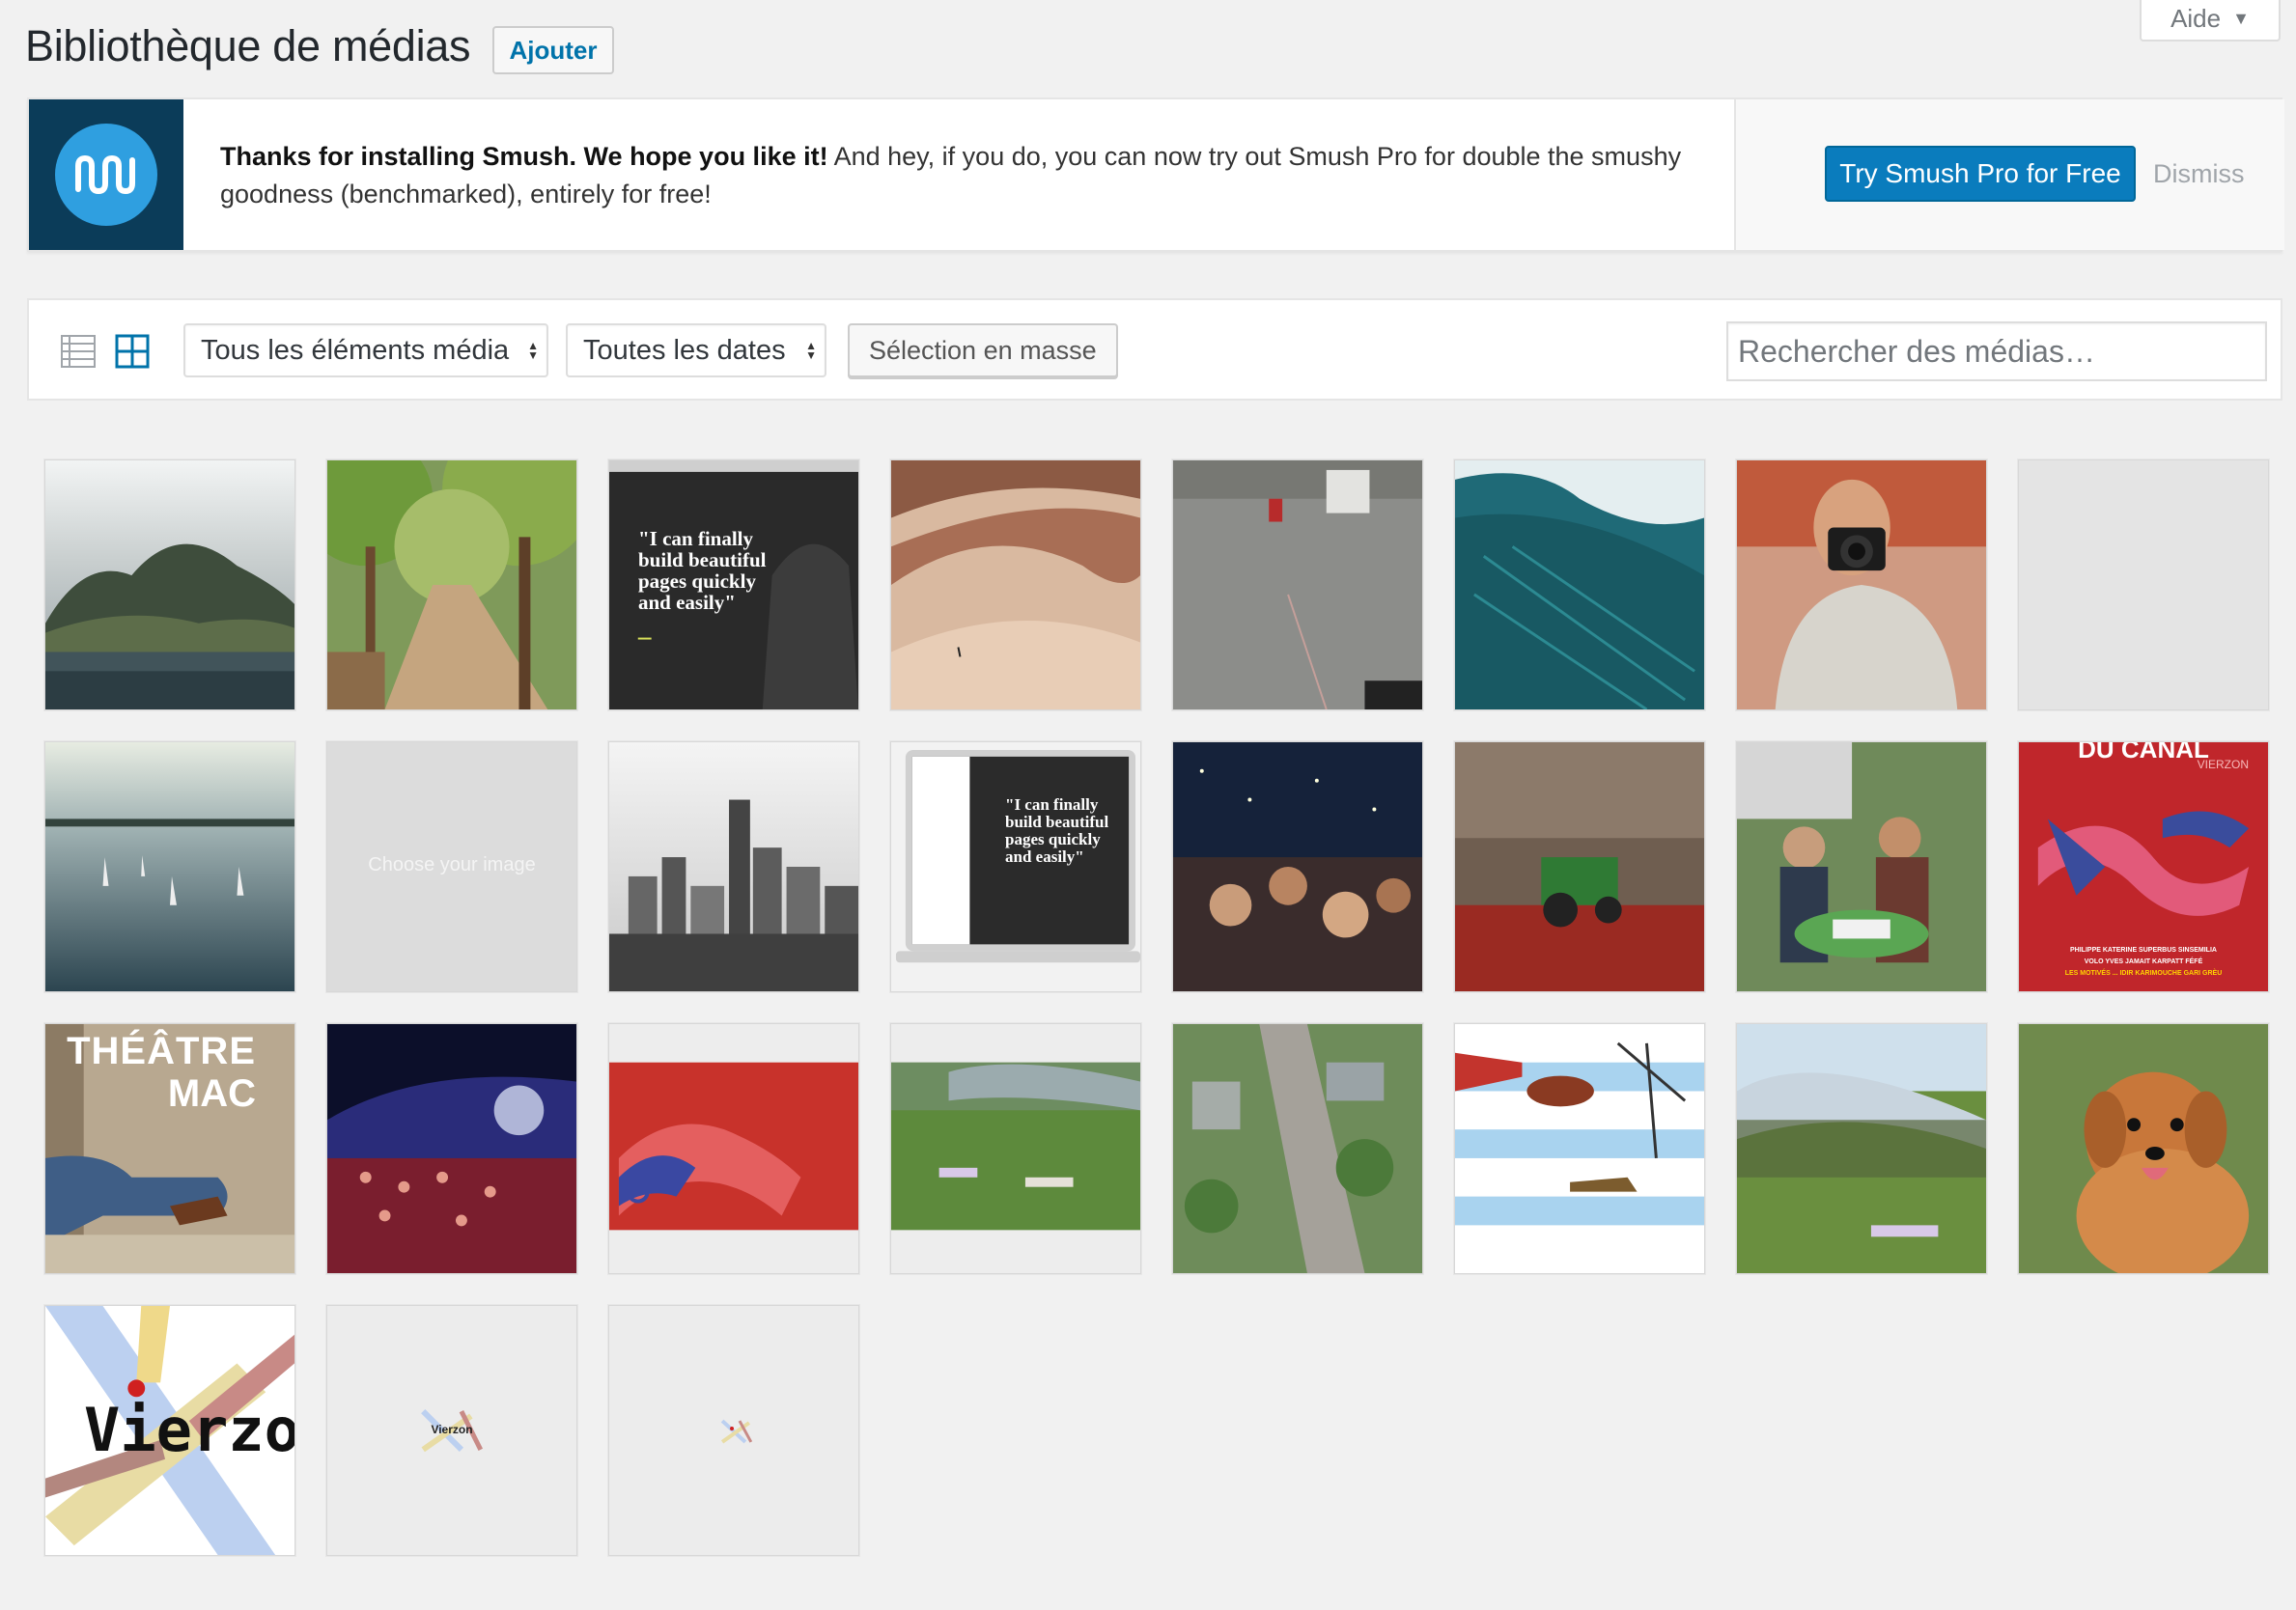  I want to click on thumbnail-park-sunbathers, so click(1016, 1149).